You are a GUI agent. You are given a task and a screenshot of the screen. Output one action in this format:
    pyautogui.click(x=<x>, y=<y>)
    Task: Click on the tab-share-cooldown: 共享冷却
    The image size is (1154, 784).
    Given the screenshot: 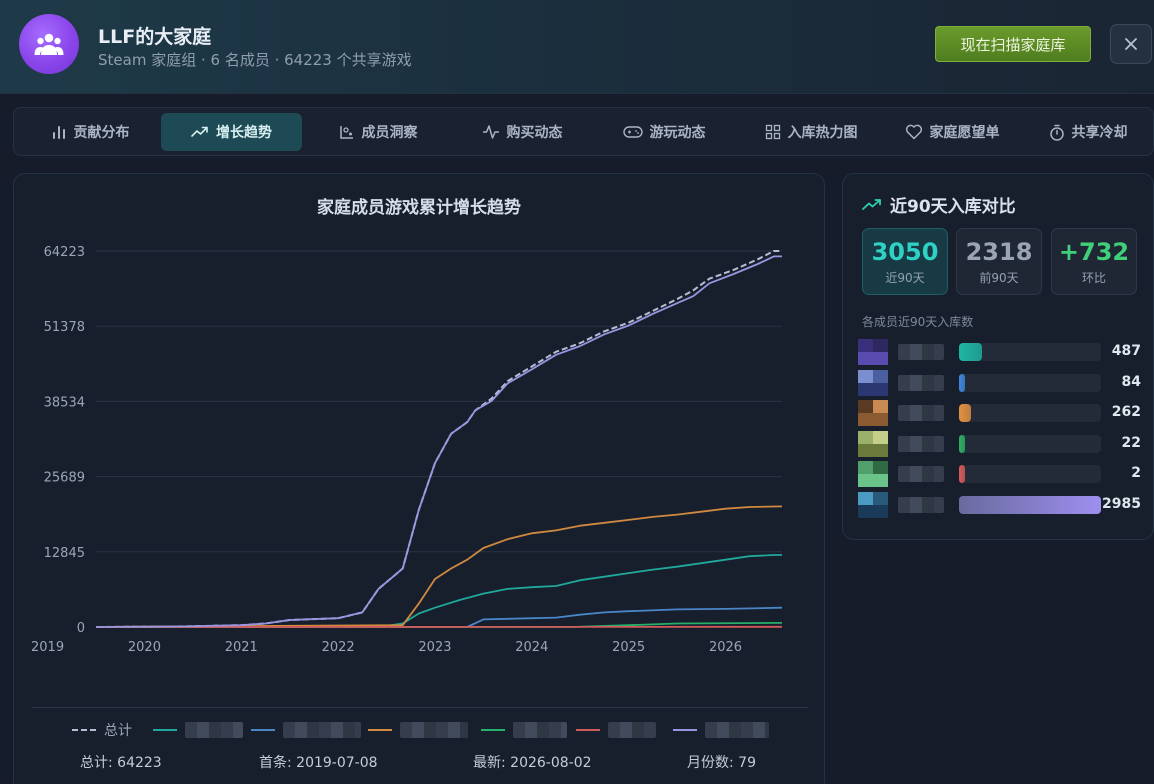 What is the action you would take?
    pyautogui.click(x=1088, y=132)
    